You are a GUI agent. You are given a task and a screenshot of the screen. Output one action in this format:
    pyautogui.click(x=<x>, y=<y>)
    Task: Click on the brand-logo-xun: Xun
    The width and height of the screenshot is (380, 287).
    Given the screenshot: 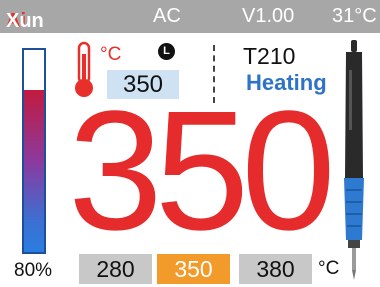 What is the action you would take?
    pyautogui.click(x=25, y=21)
    